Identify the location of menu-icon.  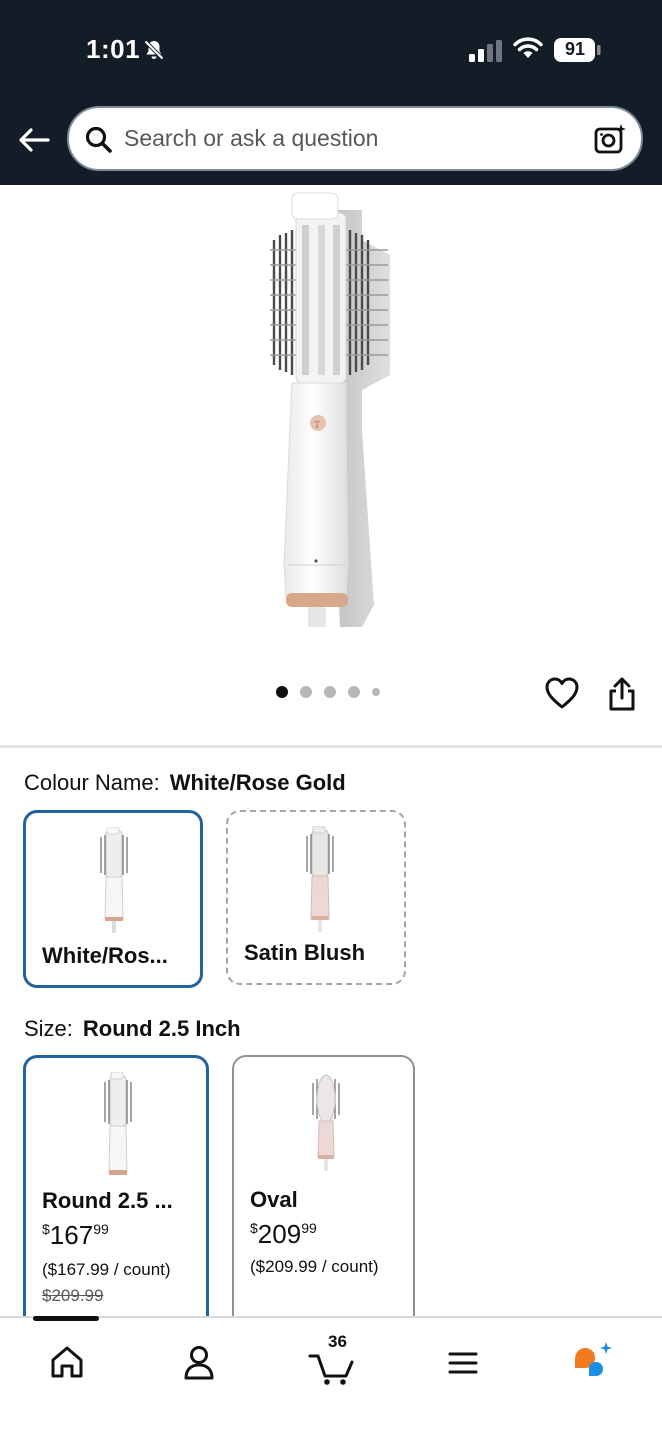
(463, 1363).